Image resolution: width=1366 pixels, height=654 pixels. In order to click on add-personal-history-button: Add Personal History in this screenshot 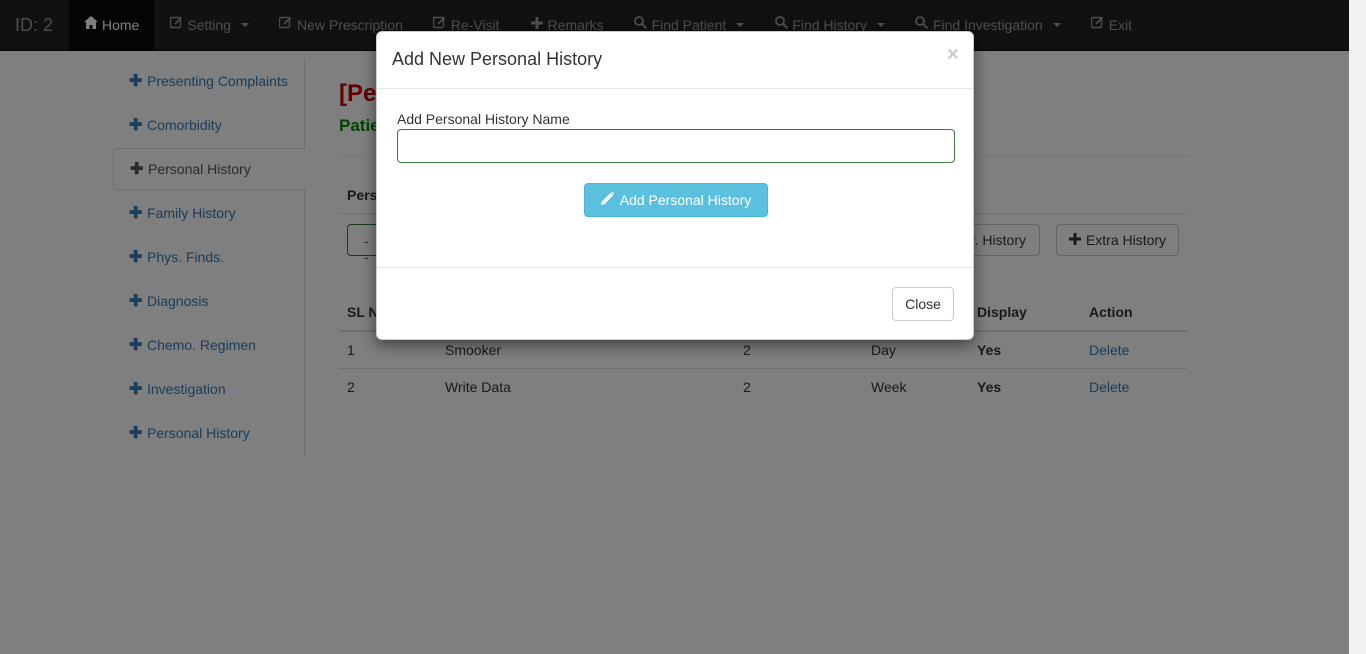, I will do `click(676, 200)`.